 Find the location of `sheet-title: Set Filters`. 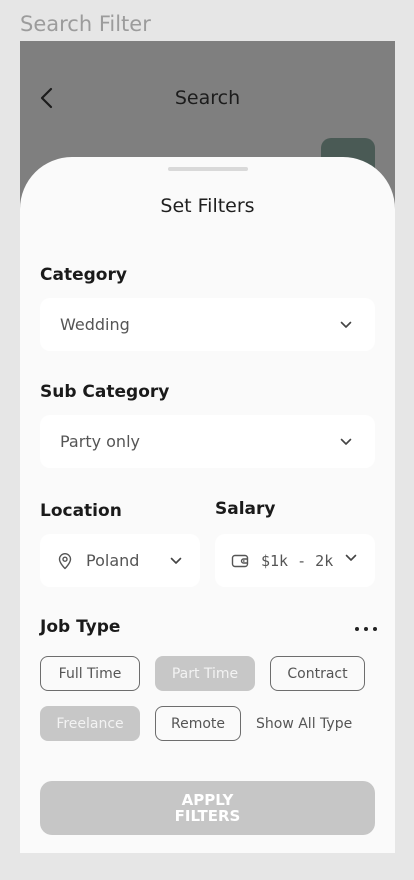

sheet-title: Set Filters is located at coordinates (207, 206).